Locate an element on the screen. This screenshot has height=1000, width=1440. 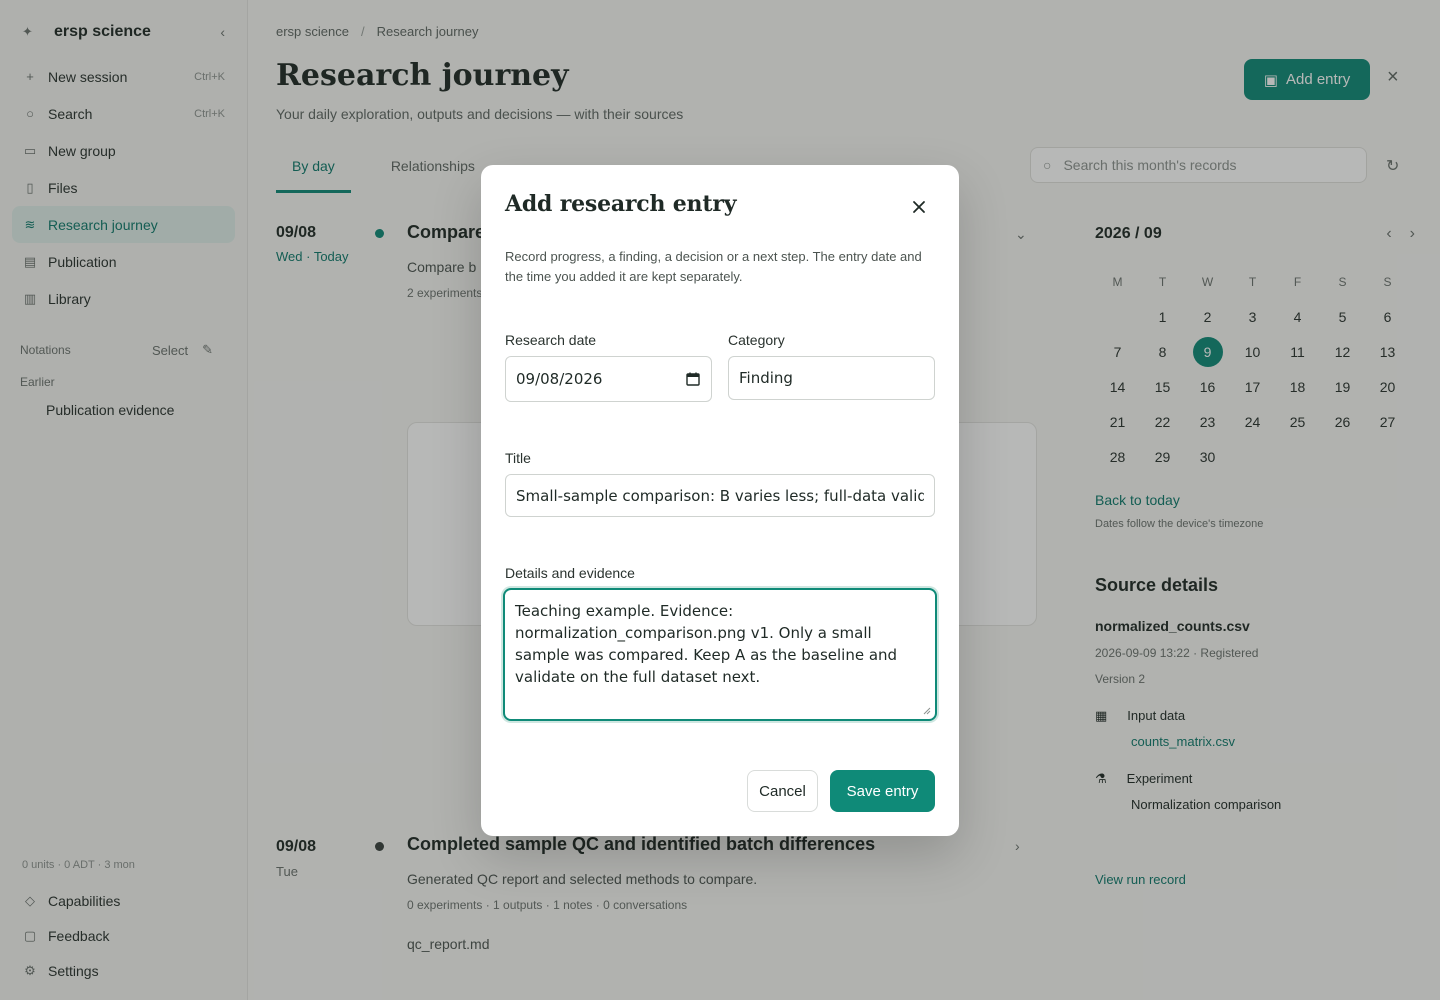
category-label: Category is located at coordinates (756, 340).